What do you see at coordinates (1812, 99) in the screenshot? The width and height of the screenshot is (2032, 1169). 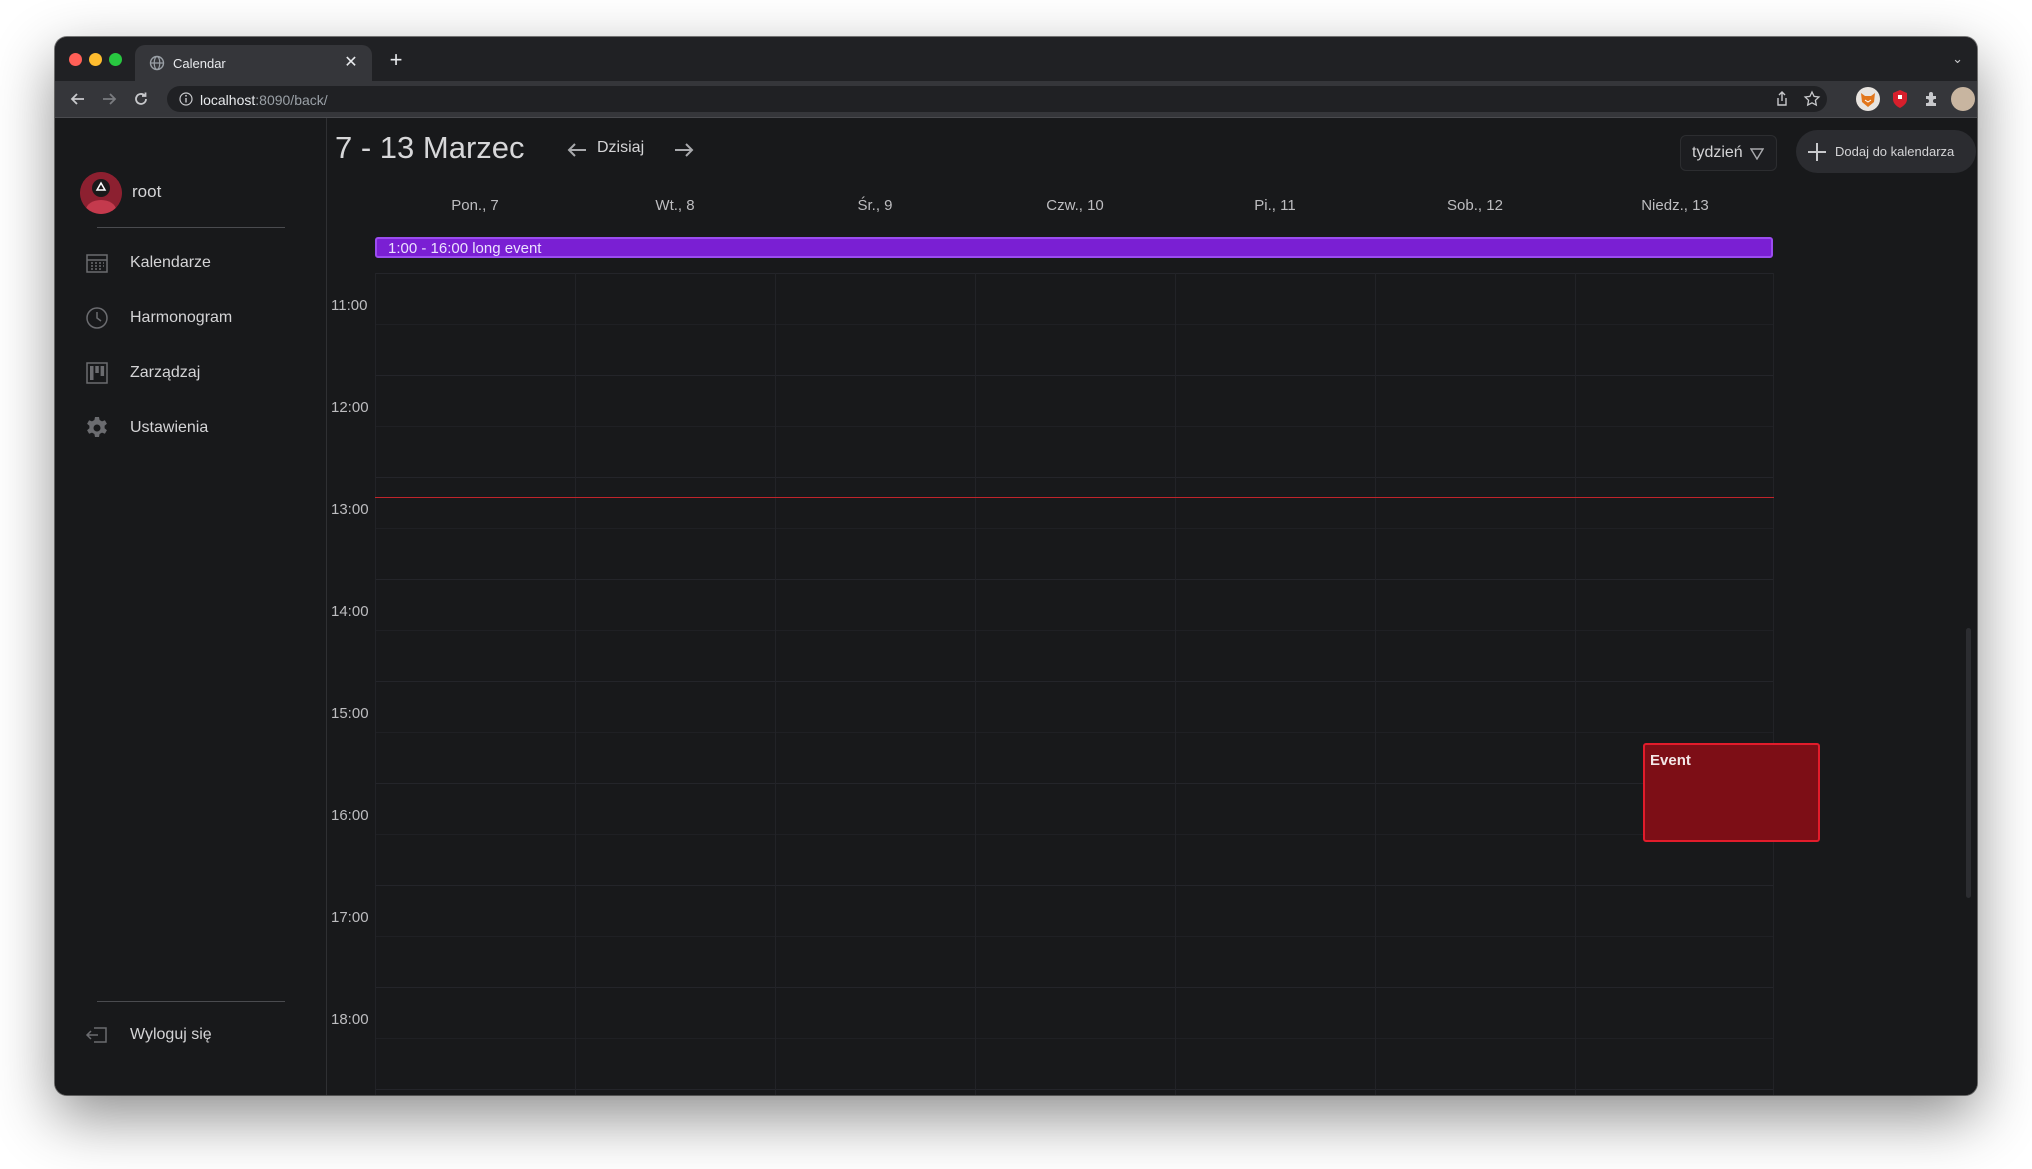 I see `star-icon` at bounding box center [1812, 99].